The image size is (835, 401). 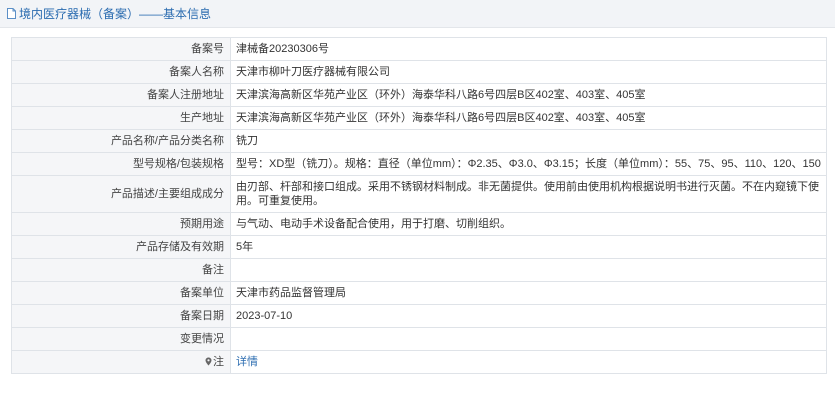 I want to click on table-row: 变更情况, so click(x=419, y=339).